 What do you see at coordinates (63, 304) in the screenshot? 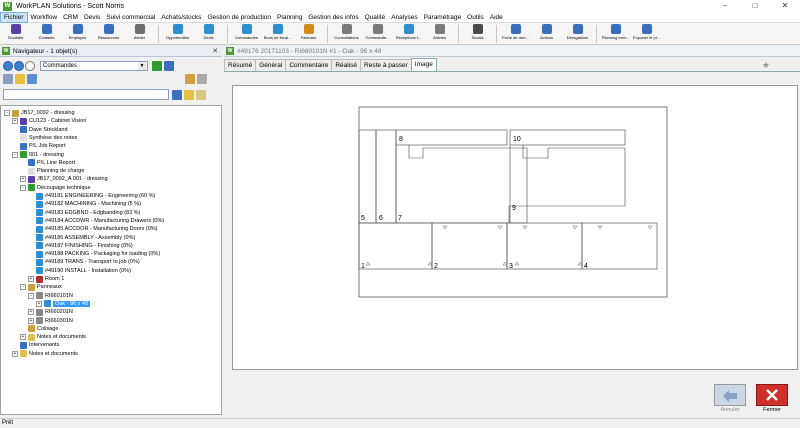
I see `tree-node: + Oak - 96 x 48` at bounding box center [63, 304].